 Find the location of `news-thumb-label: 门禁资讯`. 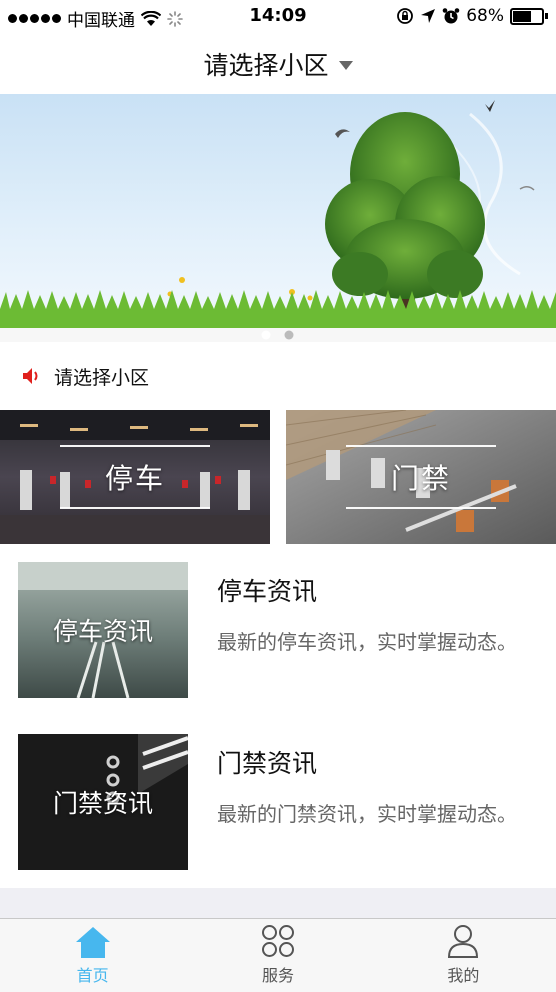

news-thumb-label: 门禁资讯 is located at coordinates (102, 803).